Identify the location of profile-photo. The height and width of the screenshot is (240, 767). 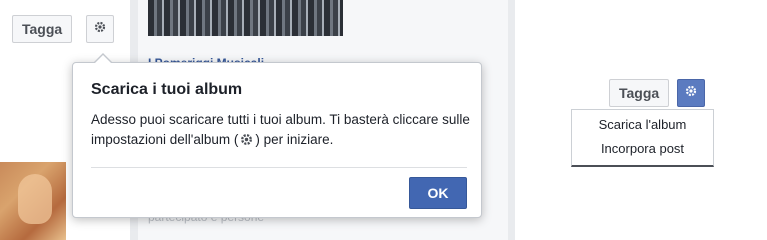
(33, 201).